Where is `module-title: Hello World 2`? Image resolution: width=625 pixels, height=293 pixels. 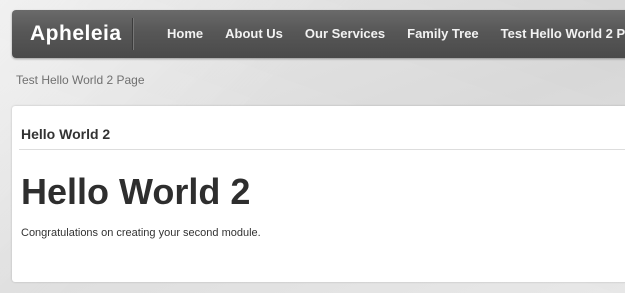
module-title: Hello World 2 is located at coordinates (66, 134).